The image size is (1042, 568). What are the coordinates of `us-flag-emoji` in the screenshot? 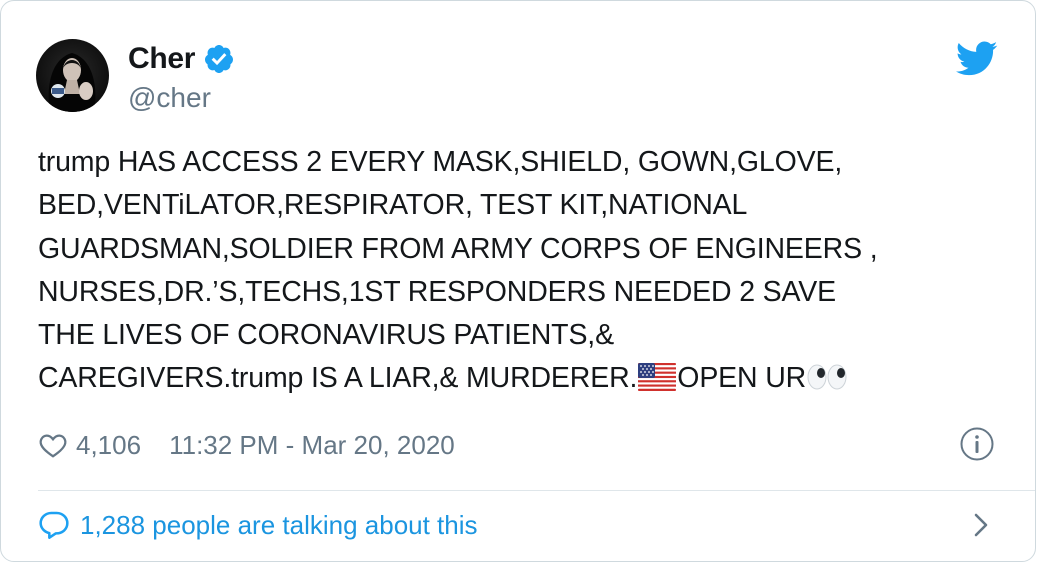 It's located at (657, 376).